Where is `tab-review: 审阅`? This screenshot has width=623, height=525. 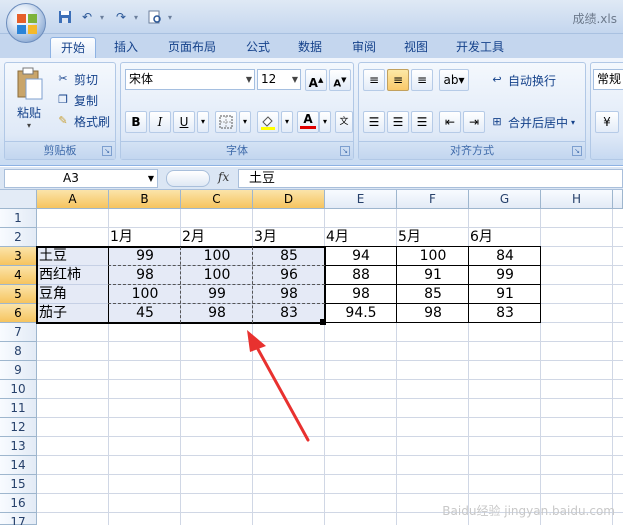
tab-review: 审阅 is located at coordinates (364, 47).